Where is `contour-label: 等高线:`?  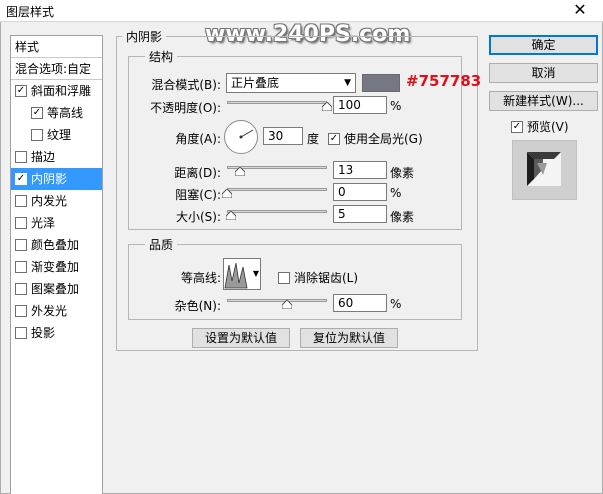
contour-label: 等高线: is located at coordinates (200, 278).